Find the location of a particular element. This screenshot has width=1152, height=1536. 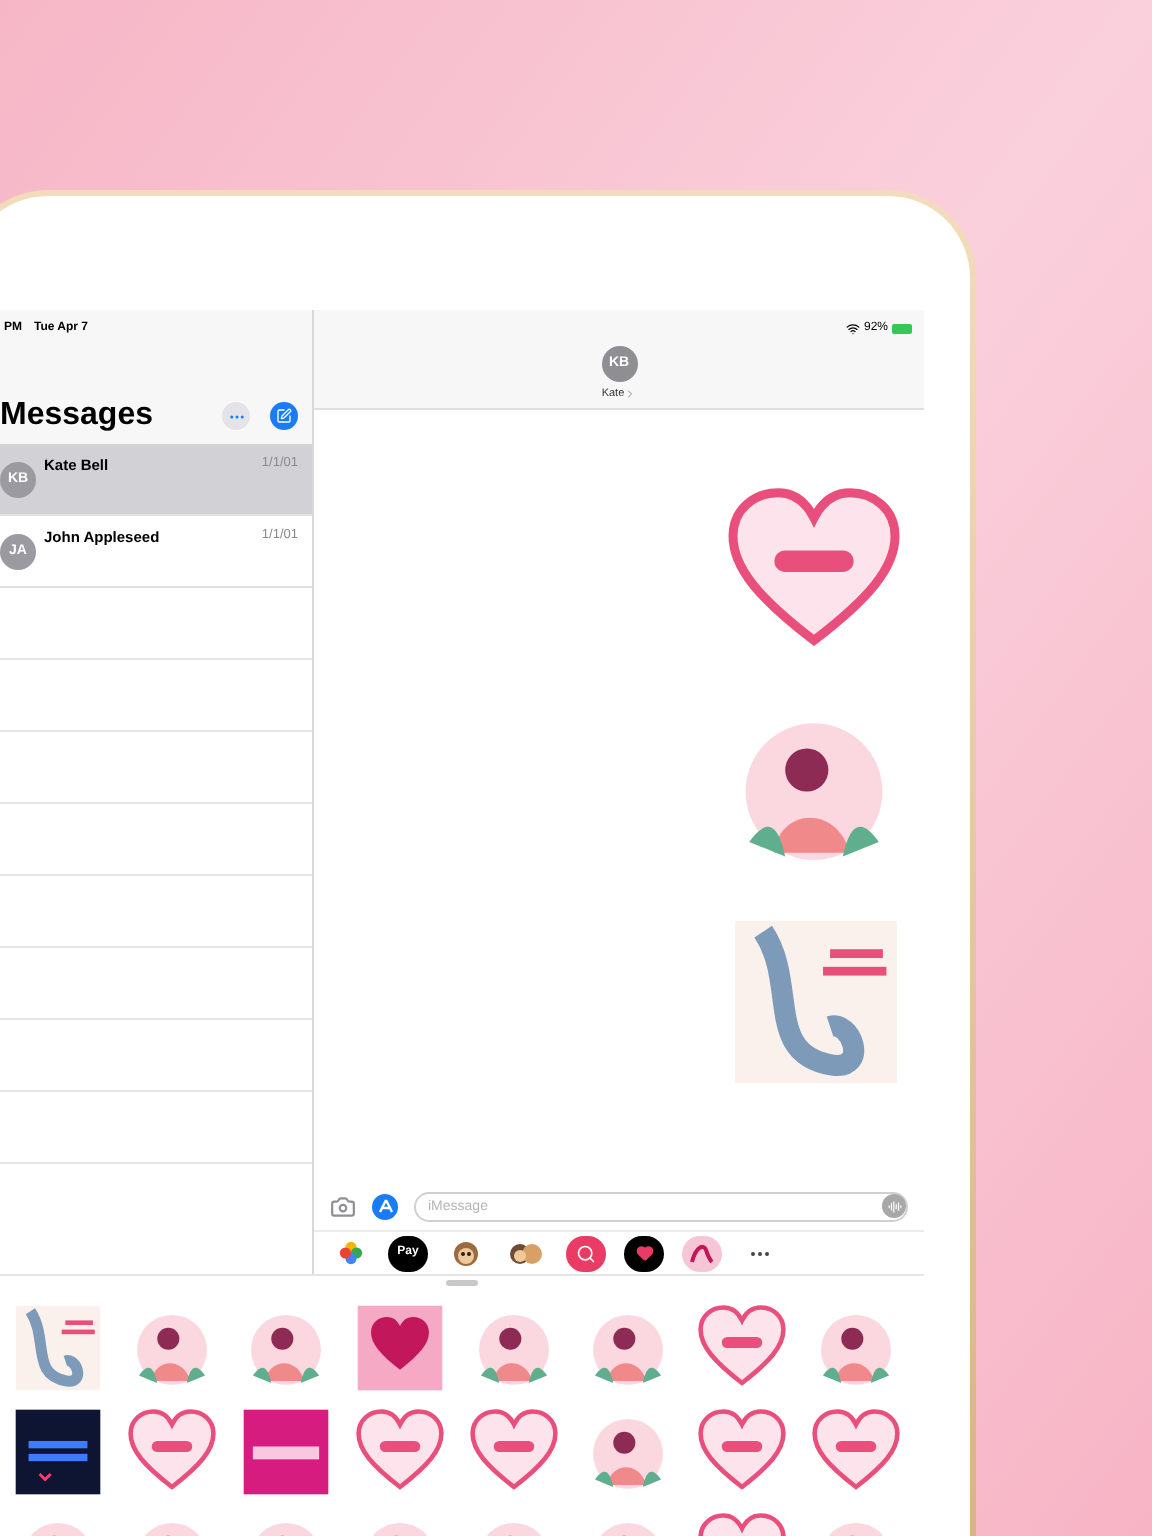

heart-app-button is located at coordinates (644, 1253).